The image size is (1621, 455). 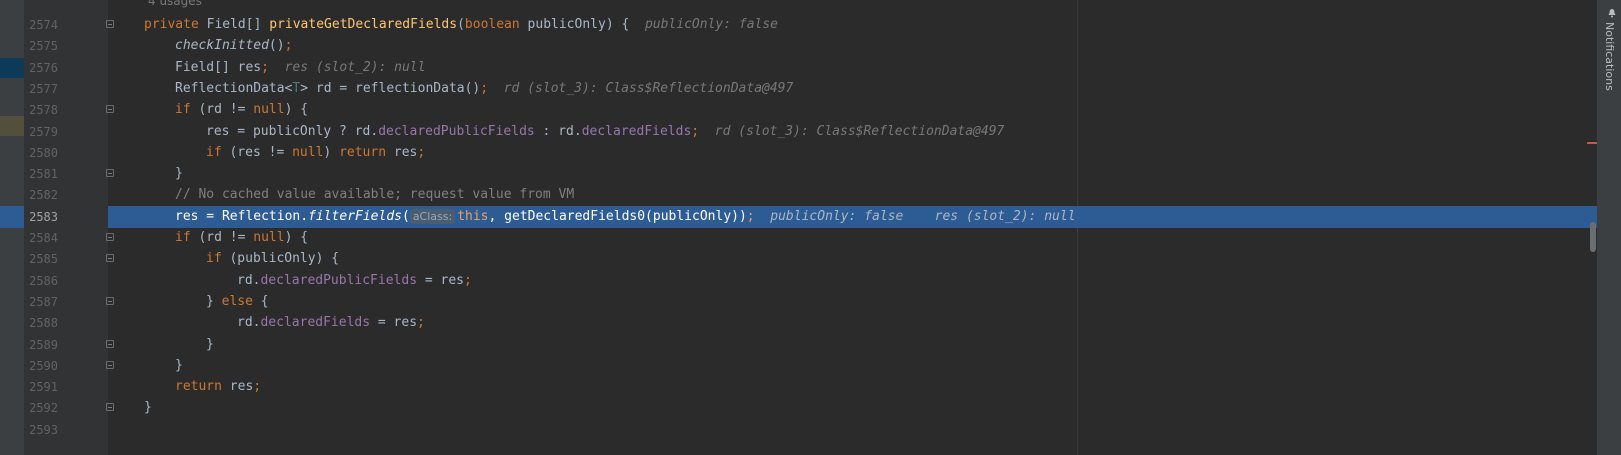 What do you see at coordinates (175, 24) in the screenshot?
I see `code-token: private` at bounding box center [175, 24].